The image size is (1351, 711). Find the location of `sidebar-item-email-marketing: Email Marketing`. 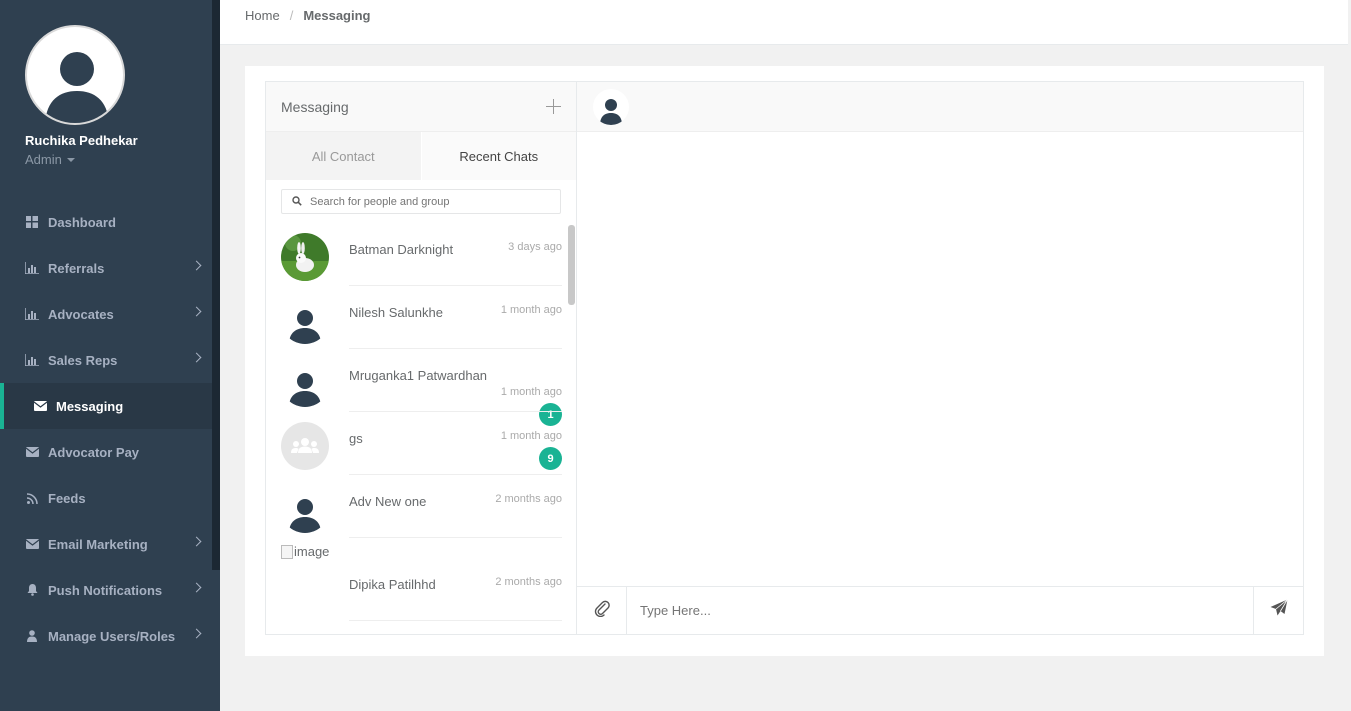

sidebar-item-email-marketing: Email Marketing is located at coordinates (106, 544).